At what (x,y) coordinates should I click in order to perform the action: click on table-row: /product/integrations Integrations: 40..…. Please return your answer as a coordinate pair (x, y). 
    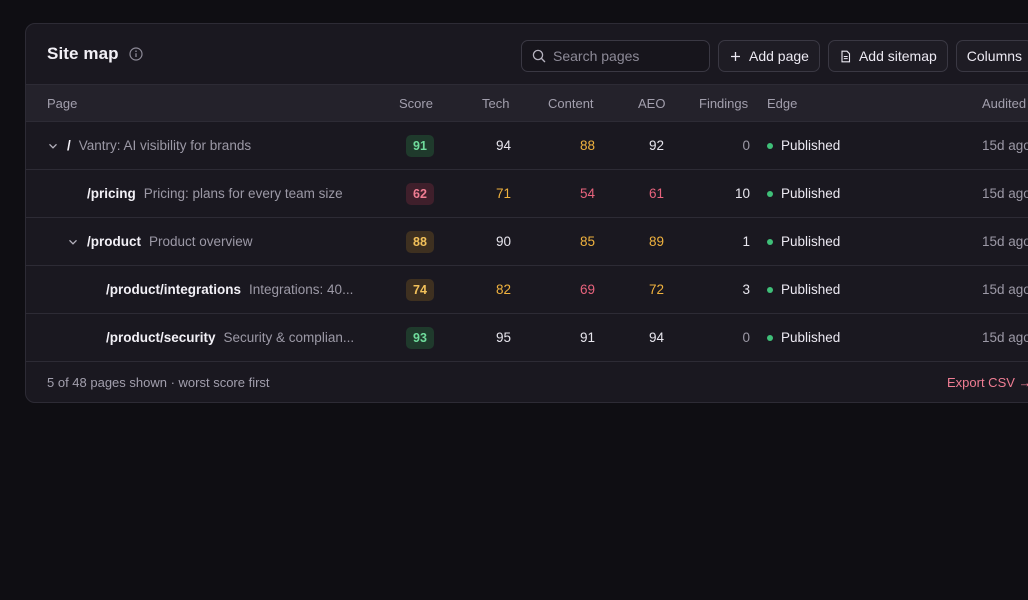
    Looking at the image, I should click on (527, 290).